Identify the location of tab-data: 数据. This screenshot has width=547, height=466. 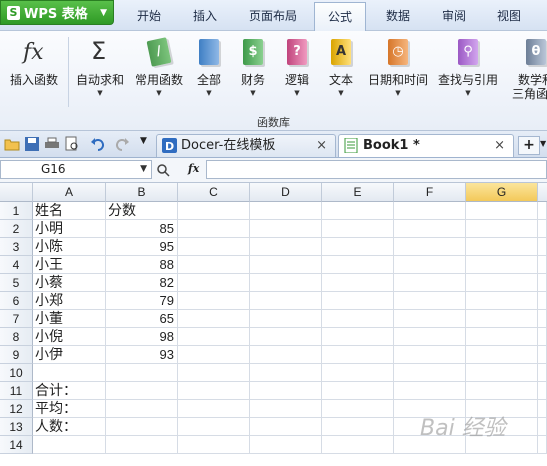
(398, 15).